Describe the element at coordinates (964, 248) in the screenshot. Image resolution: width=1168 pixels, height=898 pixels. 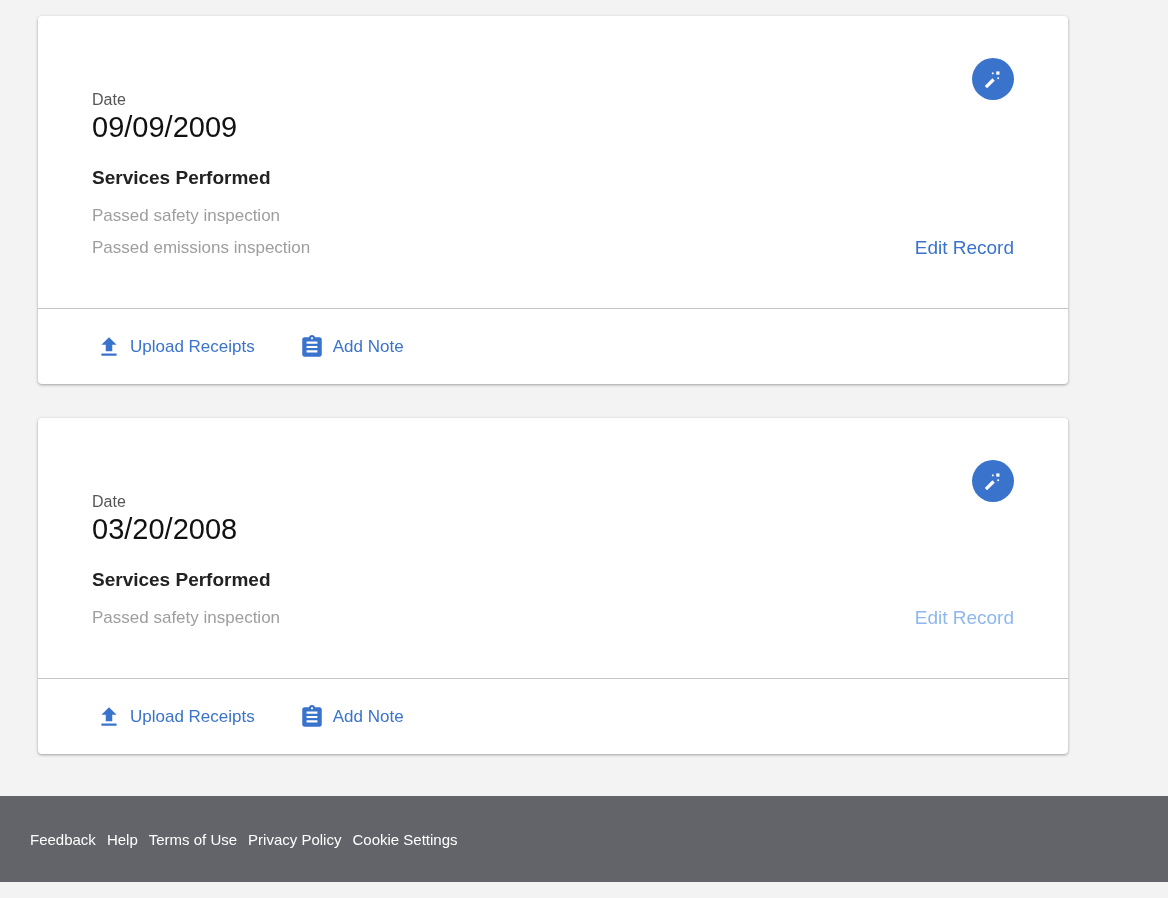
I see `edit-record-link: Edit Record` at that location.